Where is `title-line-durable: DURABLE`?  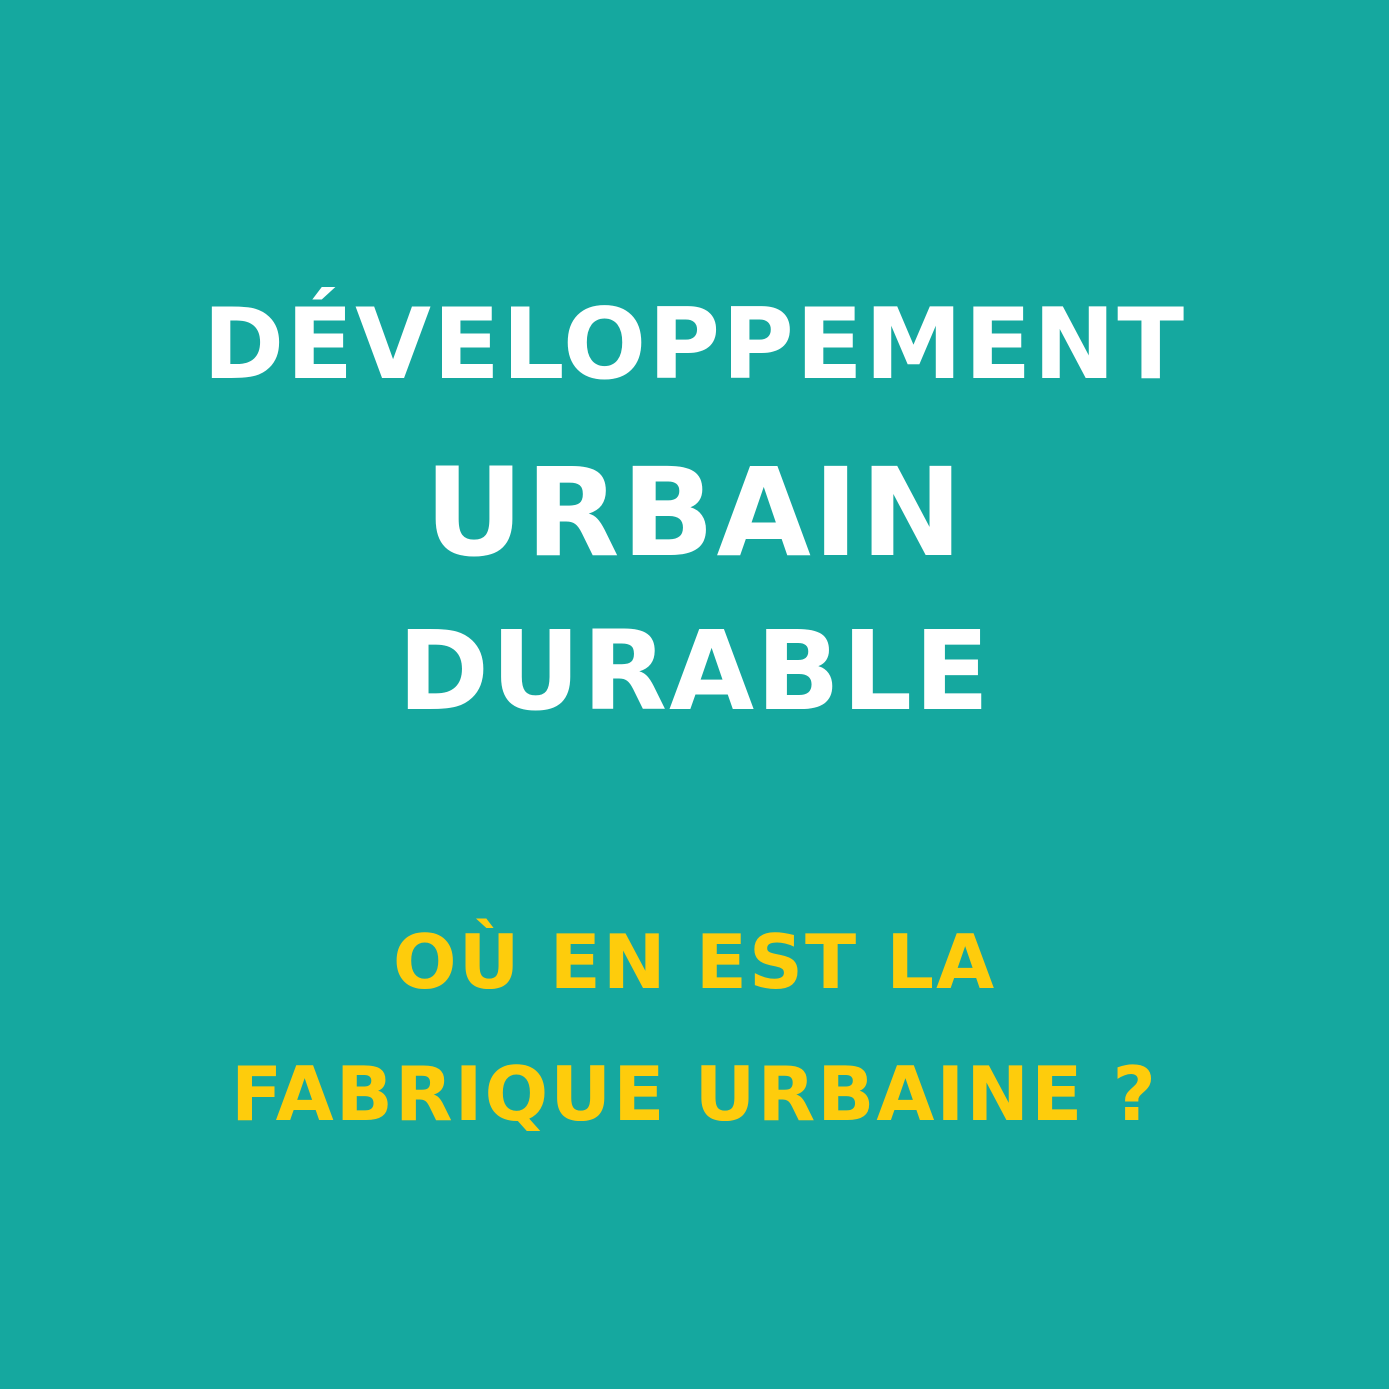
title-line-durable: DURABLE is located at coordinates (694, 671).